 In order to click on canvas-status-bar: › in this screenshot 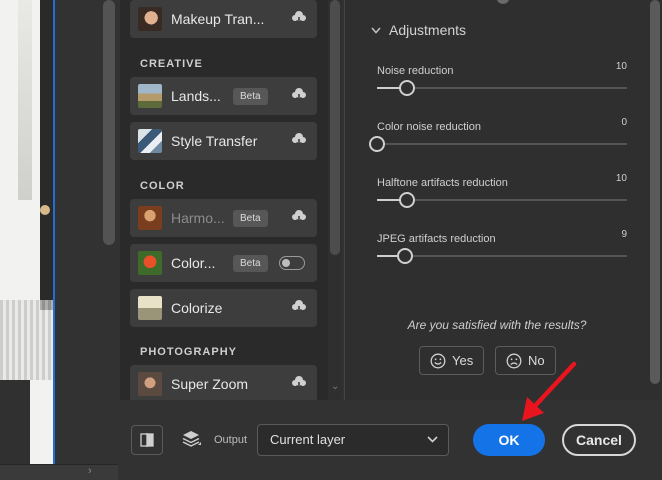, I will do `click(59, 472)`.